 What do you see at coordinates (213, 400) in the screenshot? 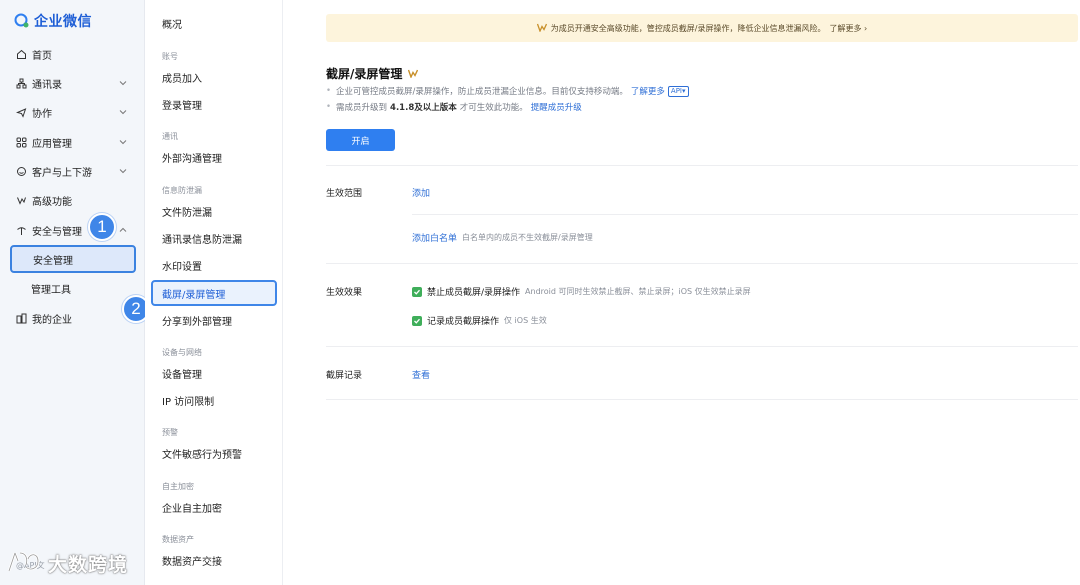
I see `submenu-item-ip-restriction: IP 访问限制` at bounding box center [213, 400].